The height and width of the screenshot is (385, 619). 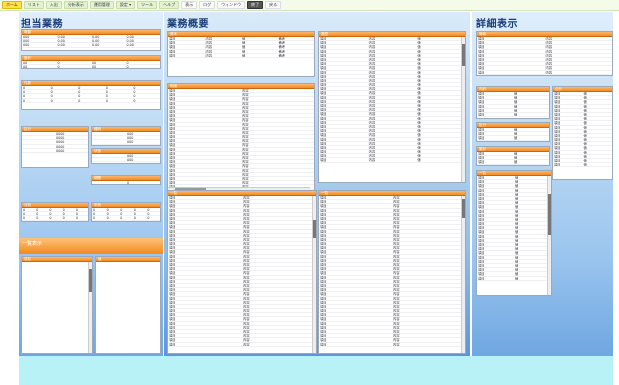 What do you see at coordinates (55, 151) in the screenshot?
I see `table-row: 0000` at bounding box center [55, 151].